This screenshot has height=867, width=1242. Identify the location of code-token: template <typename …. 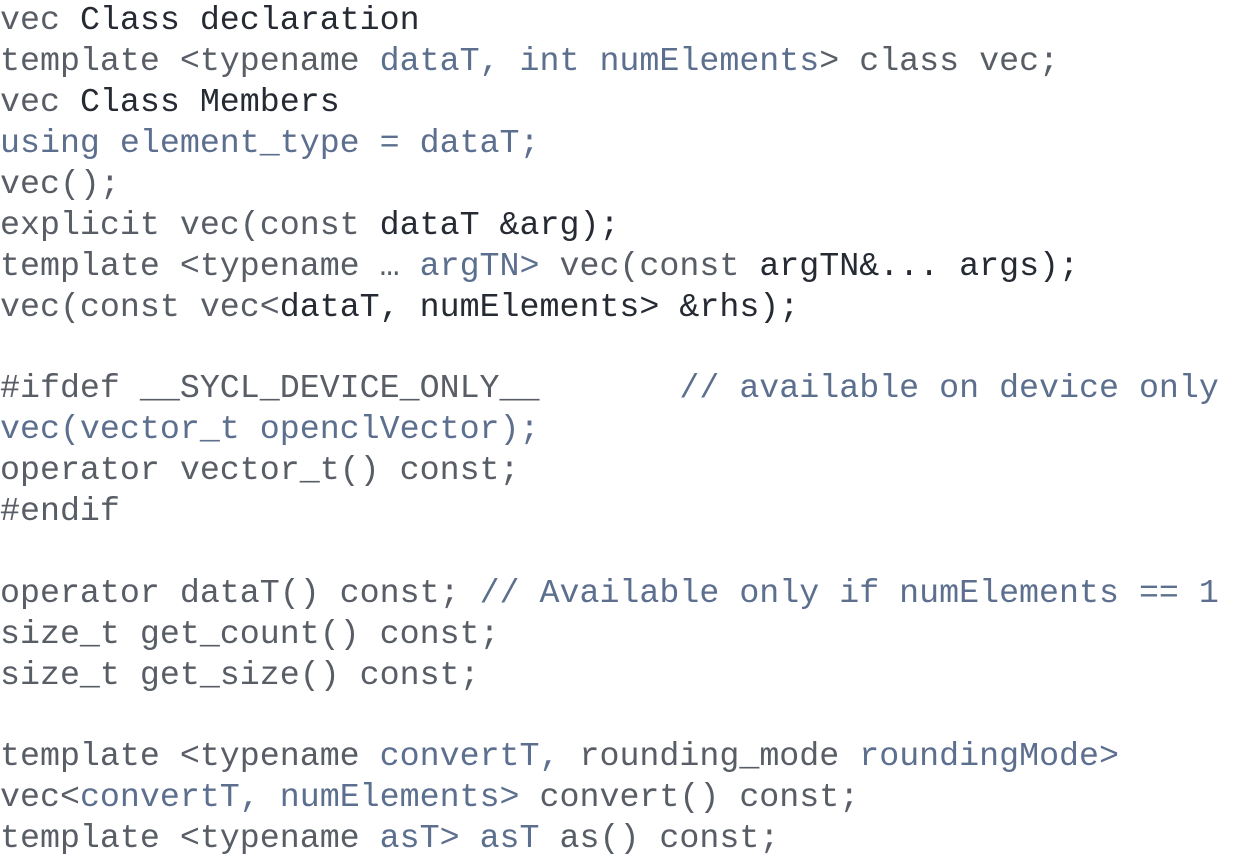
(210, 266).